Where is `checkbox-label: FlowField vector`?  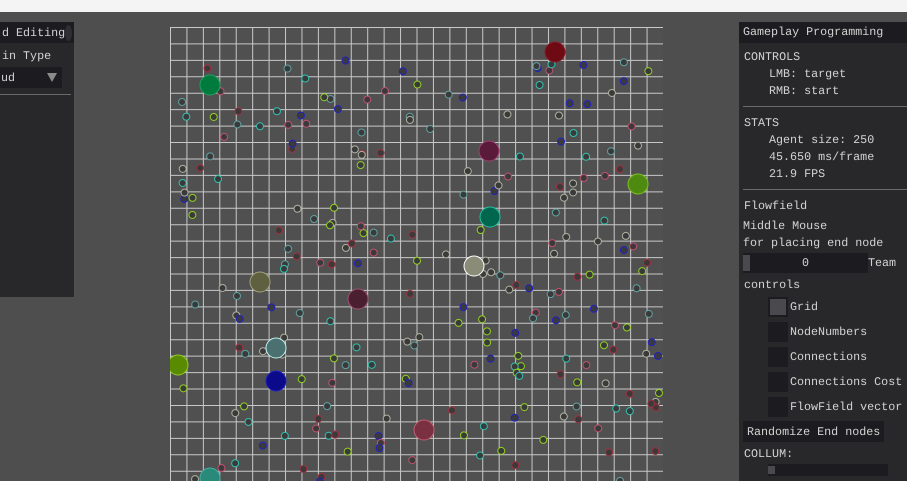 checkbox-label: FlowField vector is located at coordinates (846, 407).